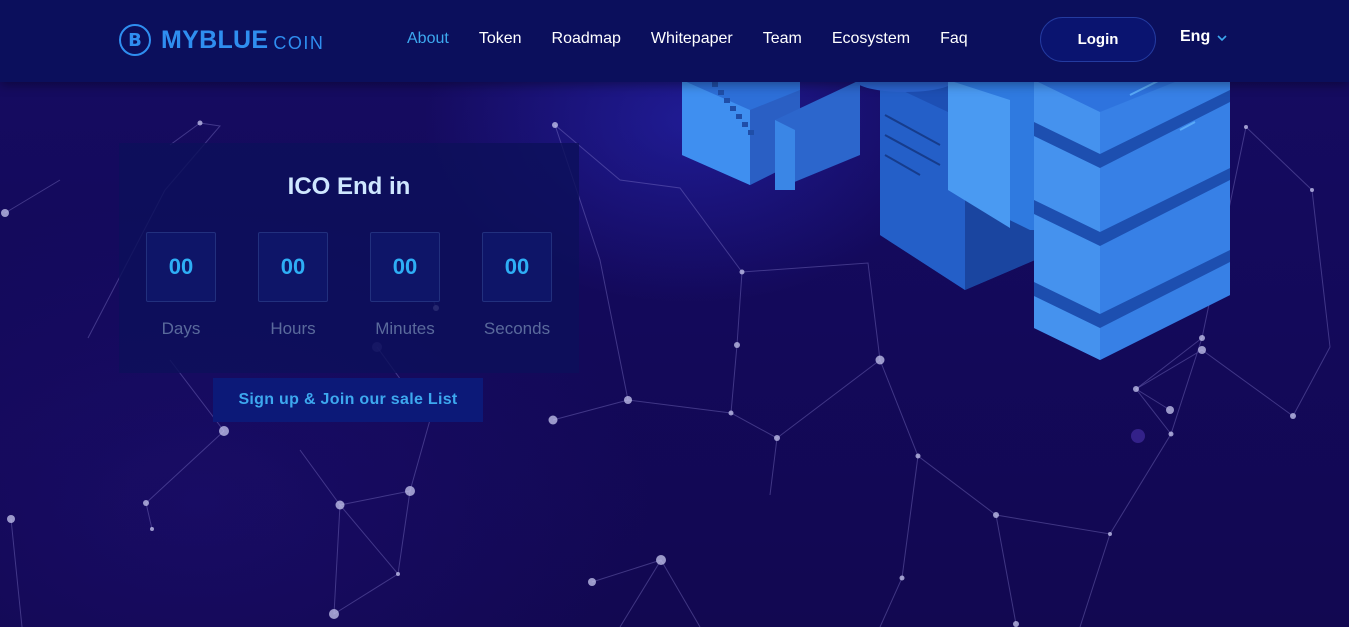 The image size is (1349, 627). What do you see at coordinates (1195, 36) in the screenshot?
I see `language-label: Eng` at bounding box center [1195, 36].